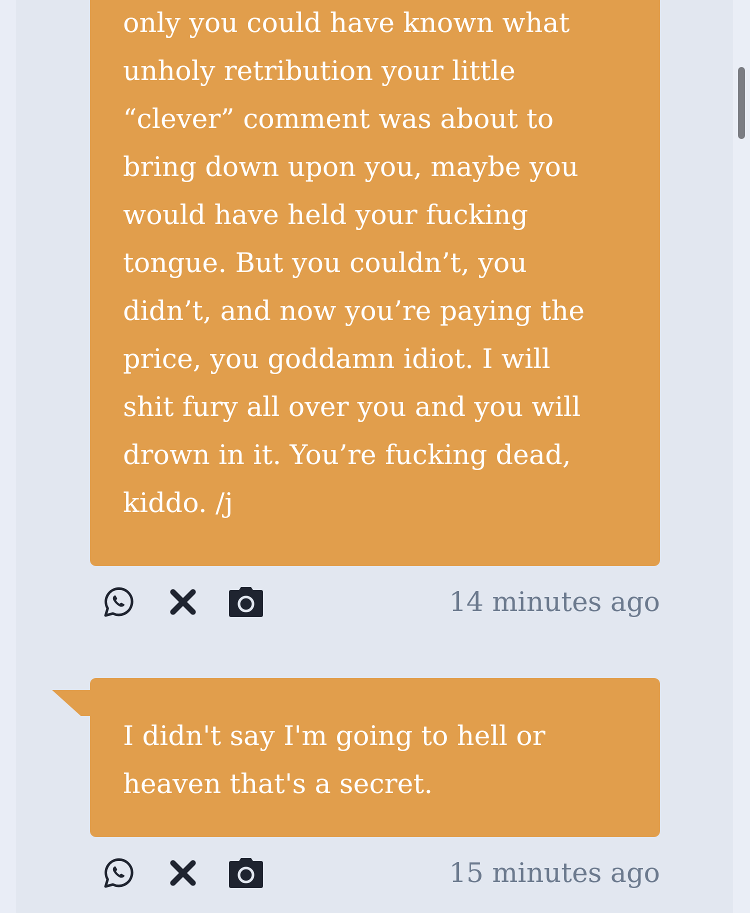 The width and height of the screenshot is (750, 913). Describe the element at coordinates (554, 602) in the screenshot. I see `timestamp: 14 minutes ago` at that location.